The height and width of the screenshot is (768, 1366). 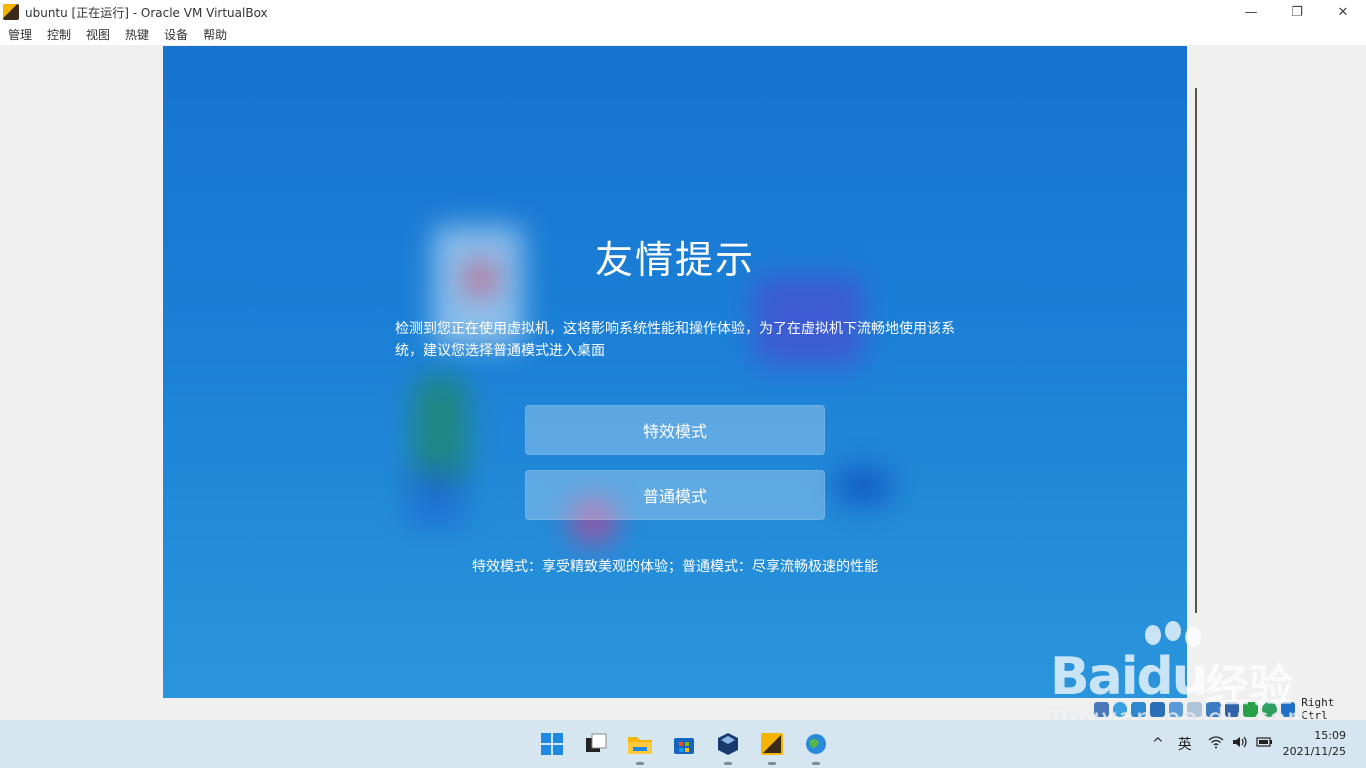 I want to click on mouse-integration-icon, so click(x=1269, y=709).